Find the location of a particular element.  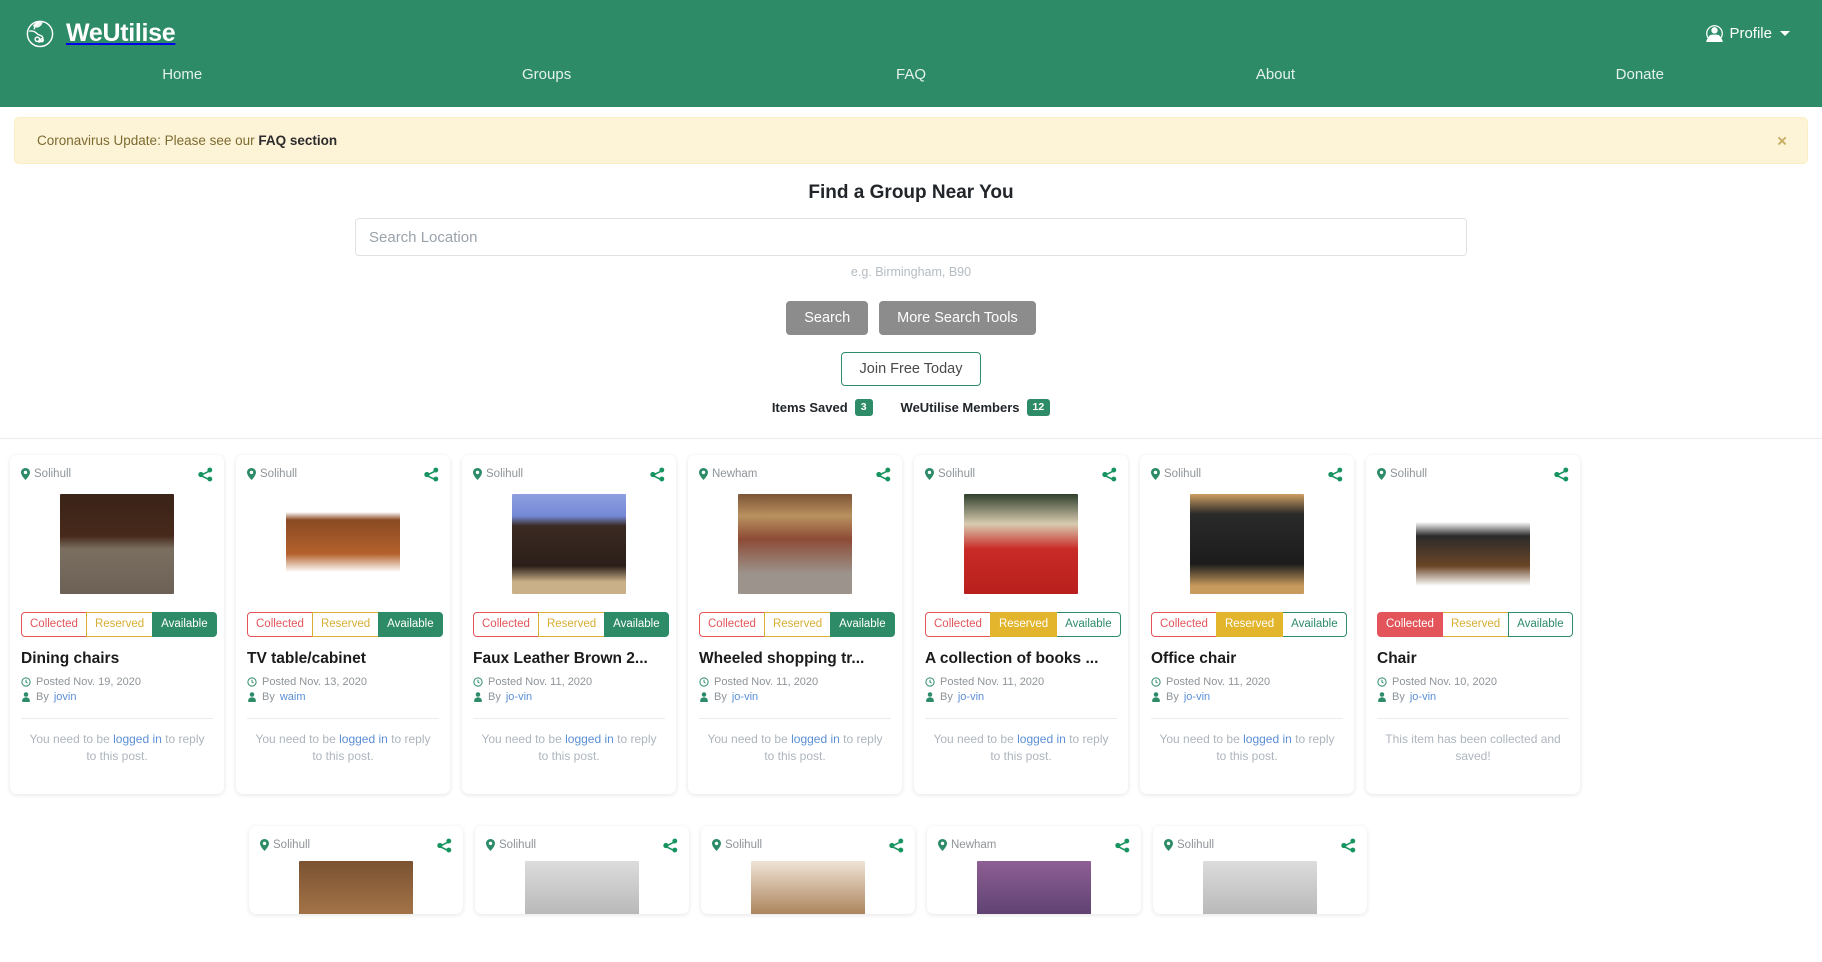

card-title: Office chair is located at coordinates (1247, 659).